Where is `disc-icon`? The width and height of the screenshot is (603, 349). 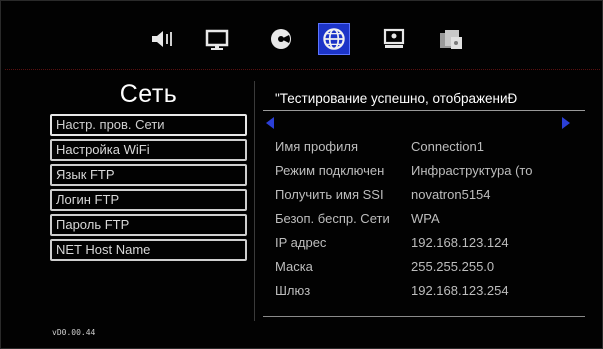 disc-icon is located at coordinates (281, 39).